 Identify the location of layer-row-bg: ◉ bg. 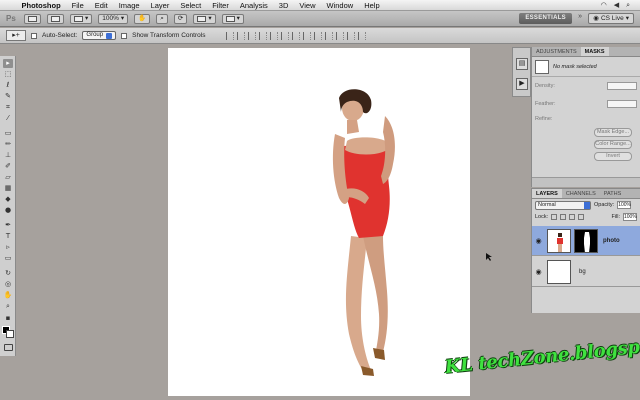
(586, 272).